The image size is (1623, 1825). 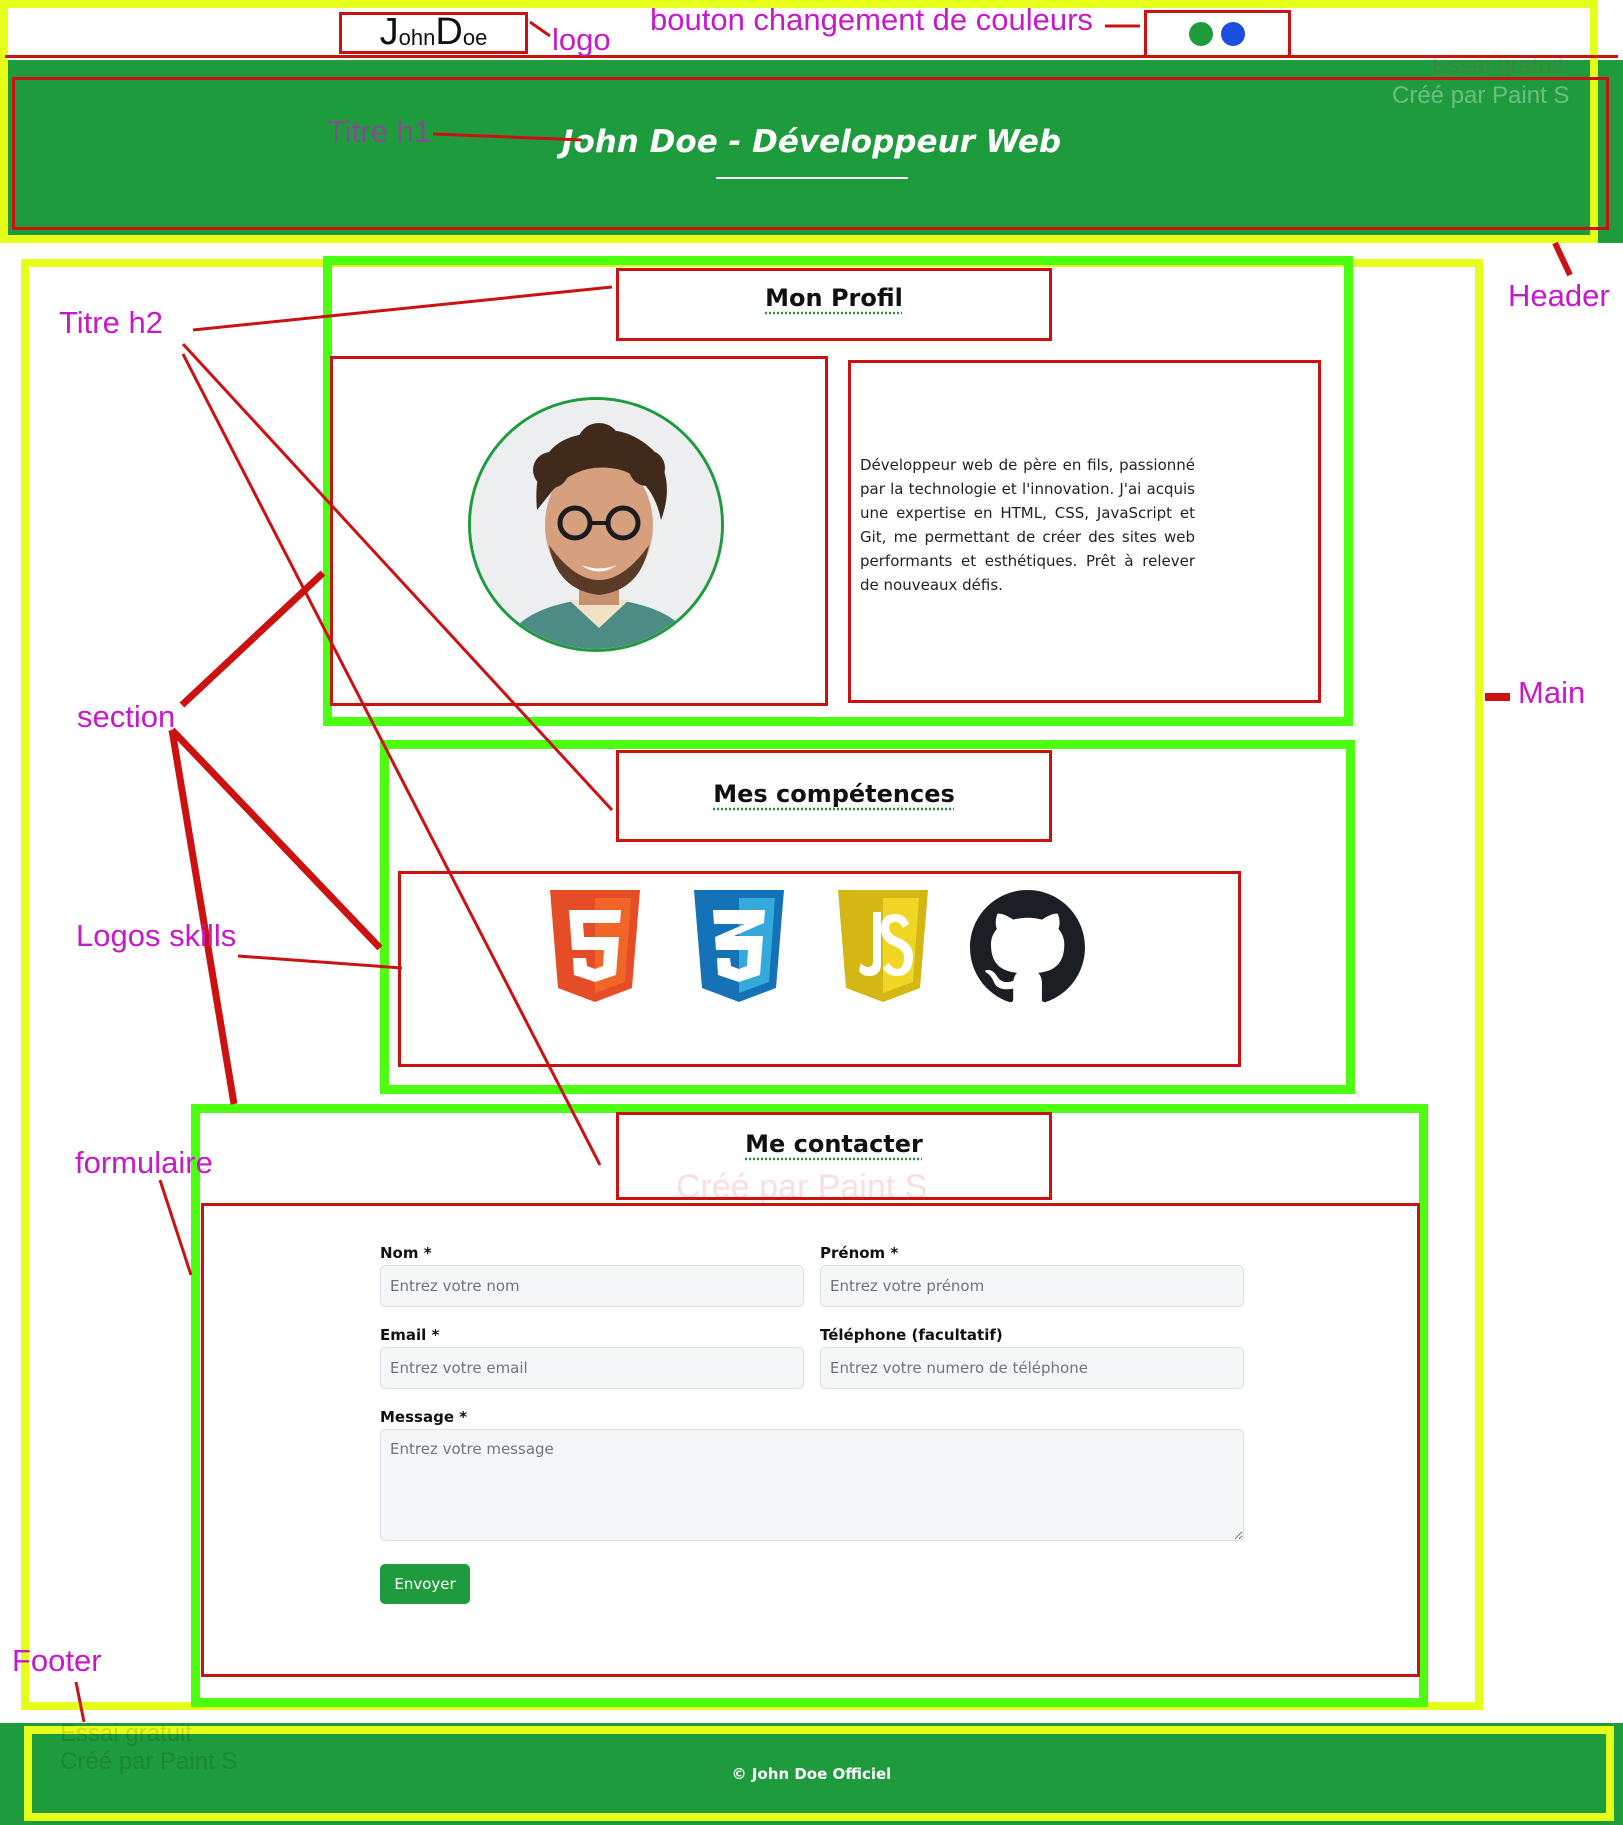 What do you see at coordinates (57, 1660) in the screenshot?
I see `annotation-footer: Footer` at bounding box center [57, 1660].